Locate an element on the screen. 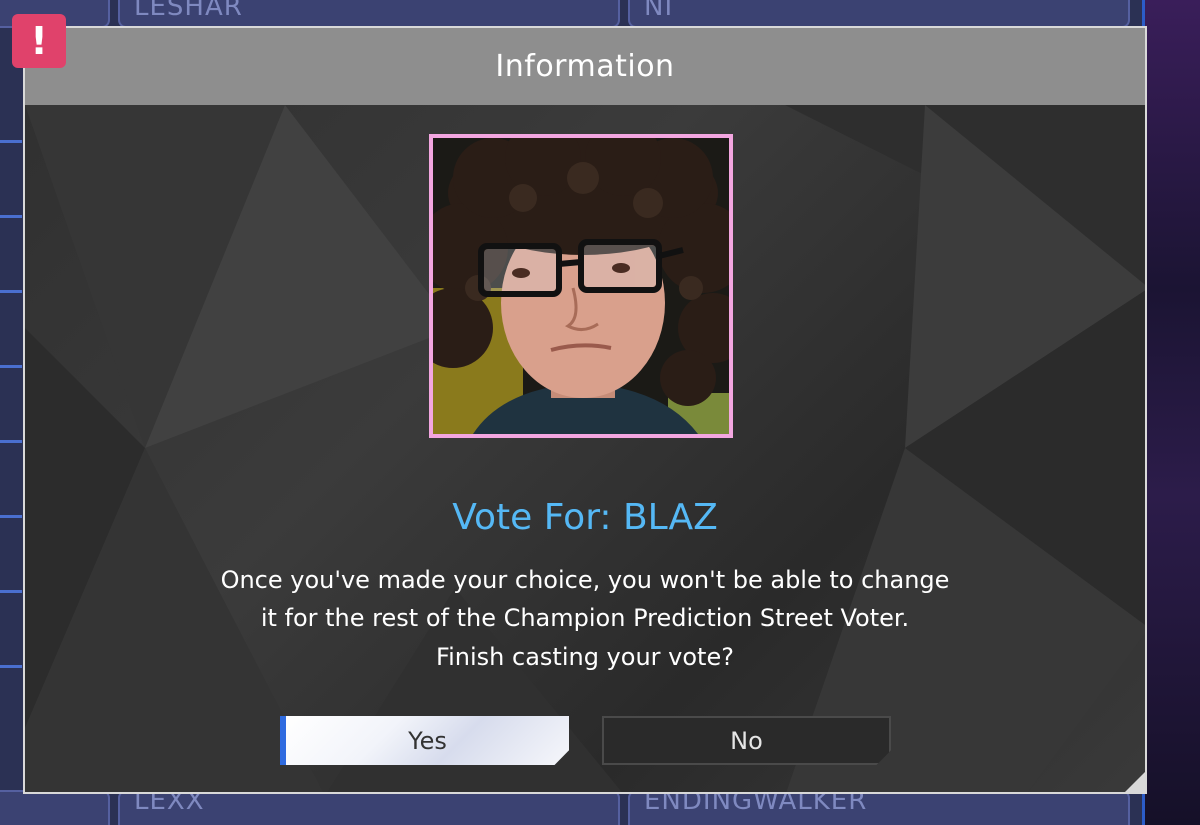 The image size is (1200, 825). background-tile: LESHAR is located at coordinates (369, 14).